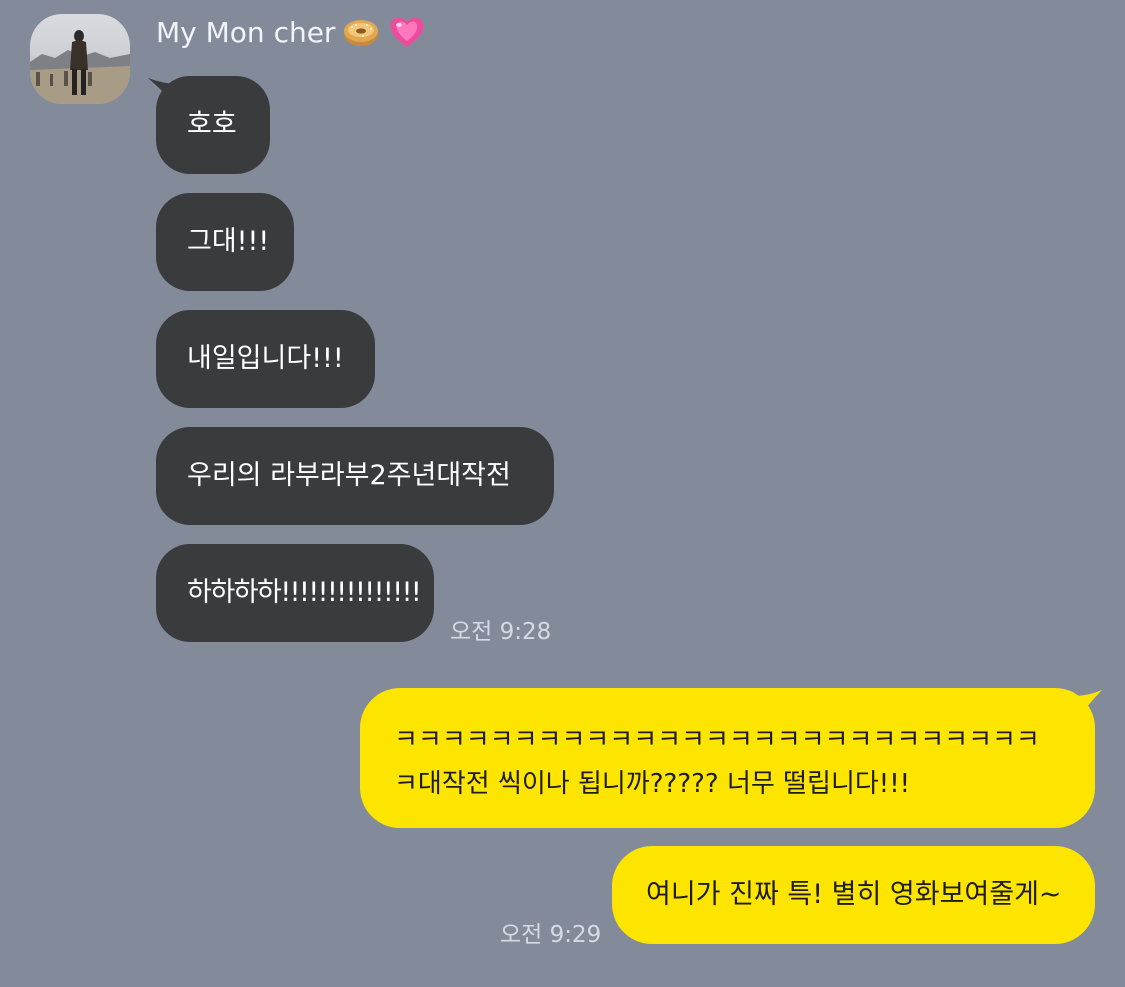 The width and height of the screenshot is (1125, 987). Describe the element at coordinates (407, 32) in the screenshot. I see `pink-heart-icon` at that location.